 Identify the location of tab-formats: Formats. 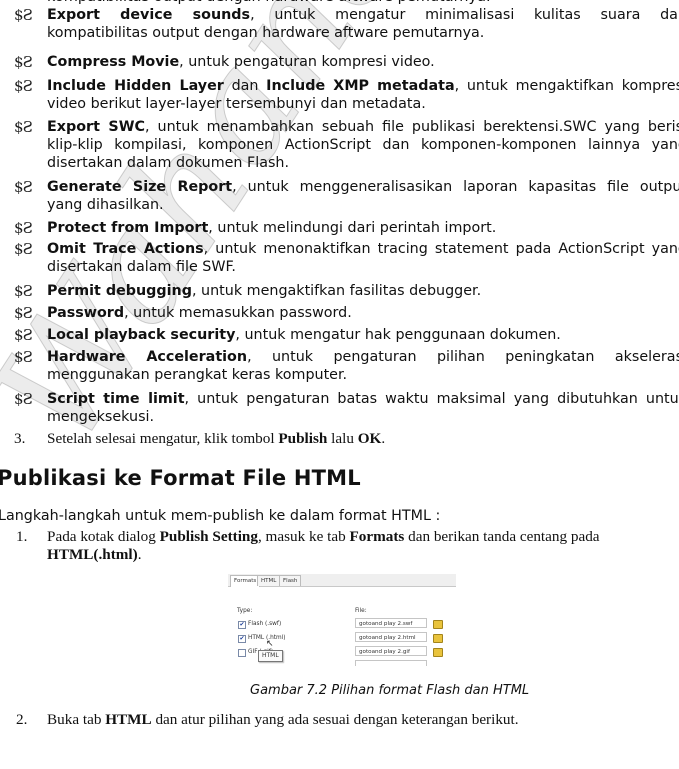
(245, 581).